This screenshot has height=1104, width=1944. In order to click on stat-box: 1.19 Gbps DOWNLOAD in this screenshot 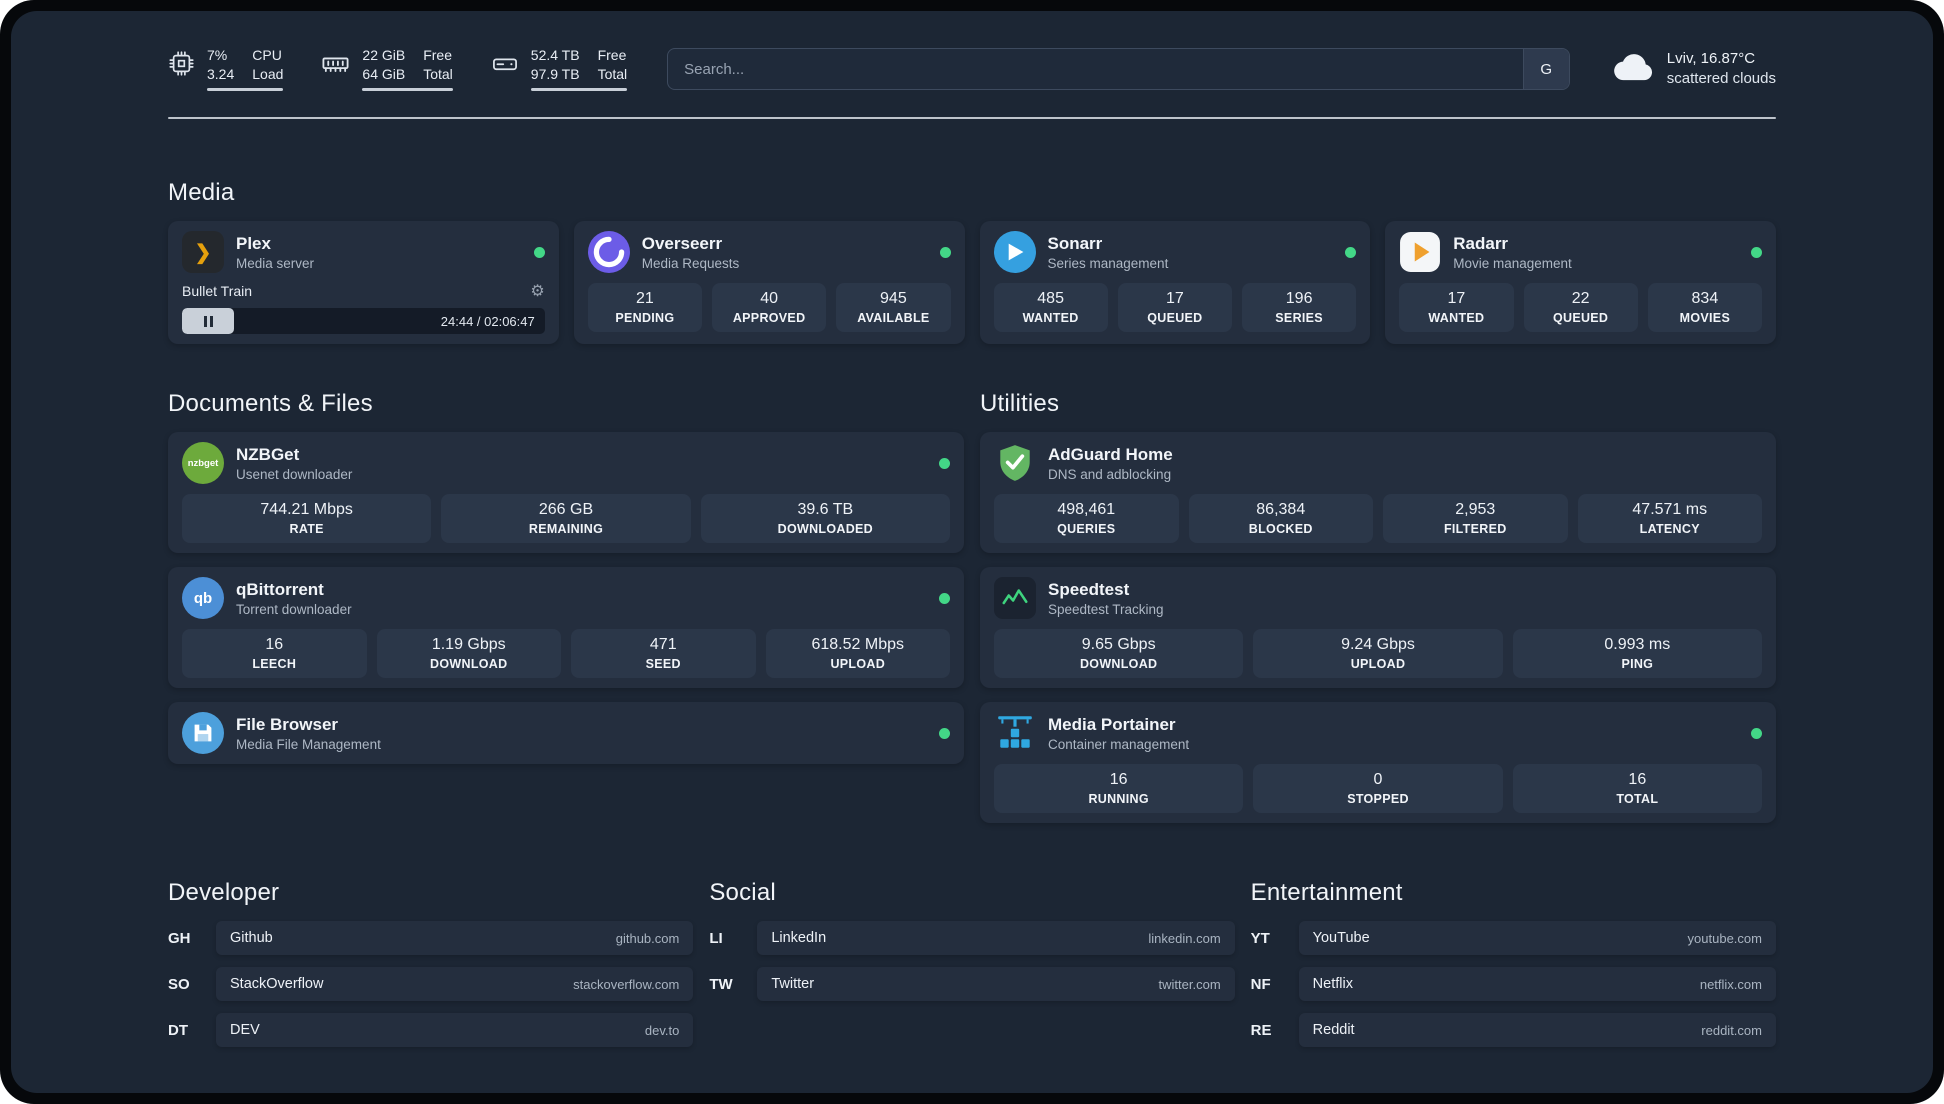, I will do `click(468, 653)`.